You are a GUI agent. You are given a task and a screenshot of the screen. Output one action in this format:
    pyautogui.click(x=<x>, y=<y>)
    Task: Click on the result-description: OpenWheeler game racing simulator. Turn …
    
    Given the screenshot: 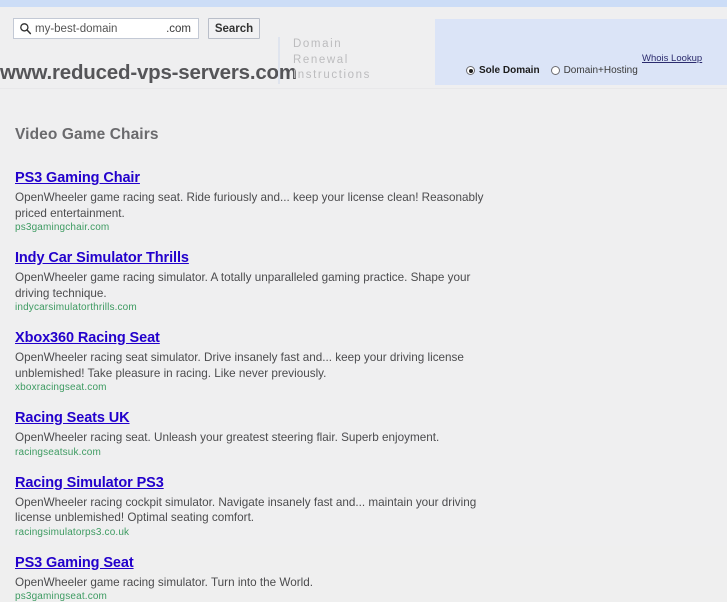 What is the action you would take?
    pyautogui.click(x=250, y=583)
    